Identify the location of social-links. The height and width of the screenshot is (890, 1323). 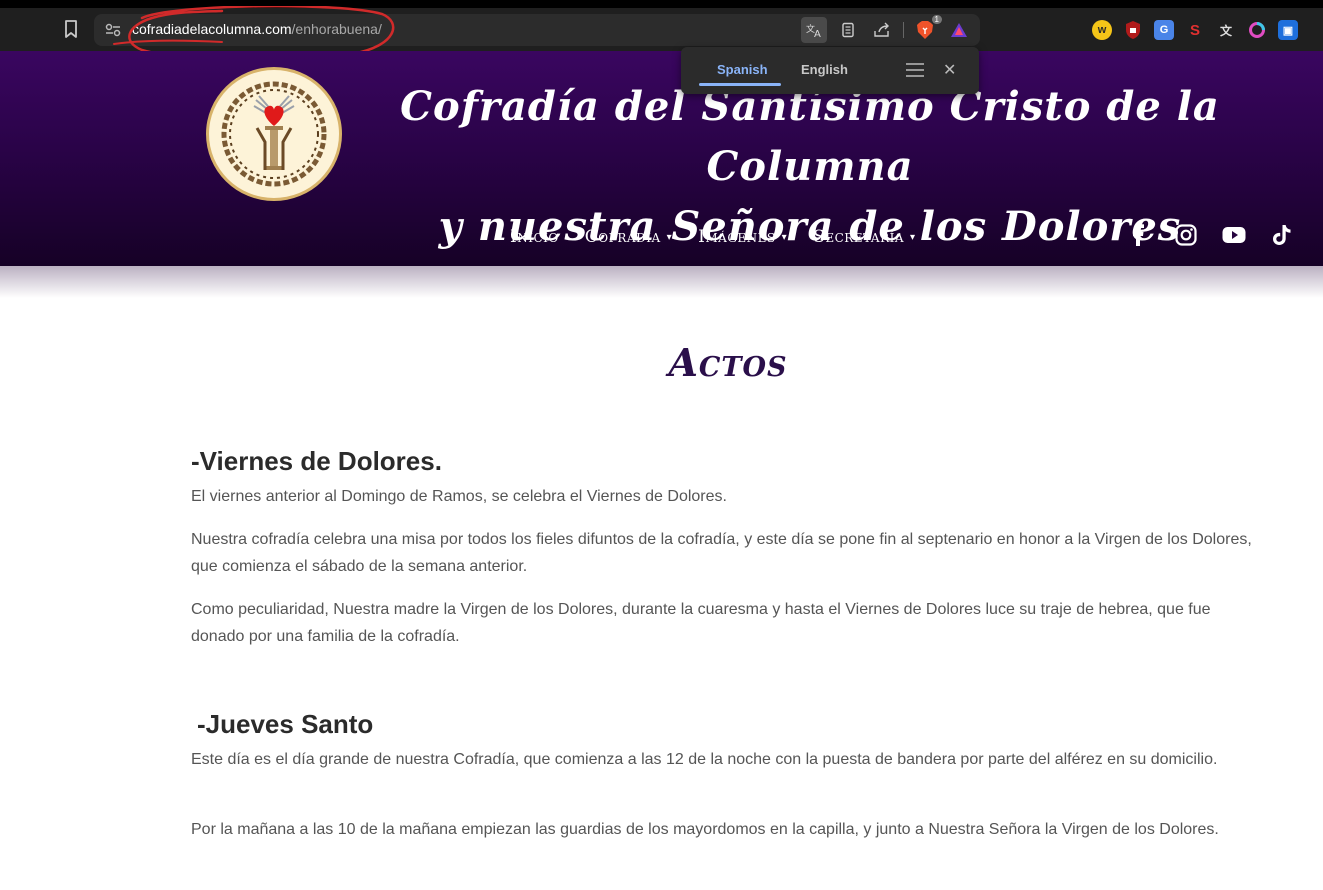
(1210, 235).